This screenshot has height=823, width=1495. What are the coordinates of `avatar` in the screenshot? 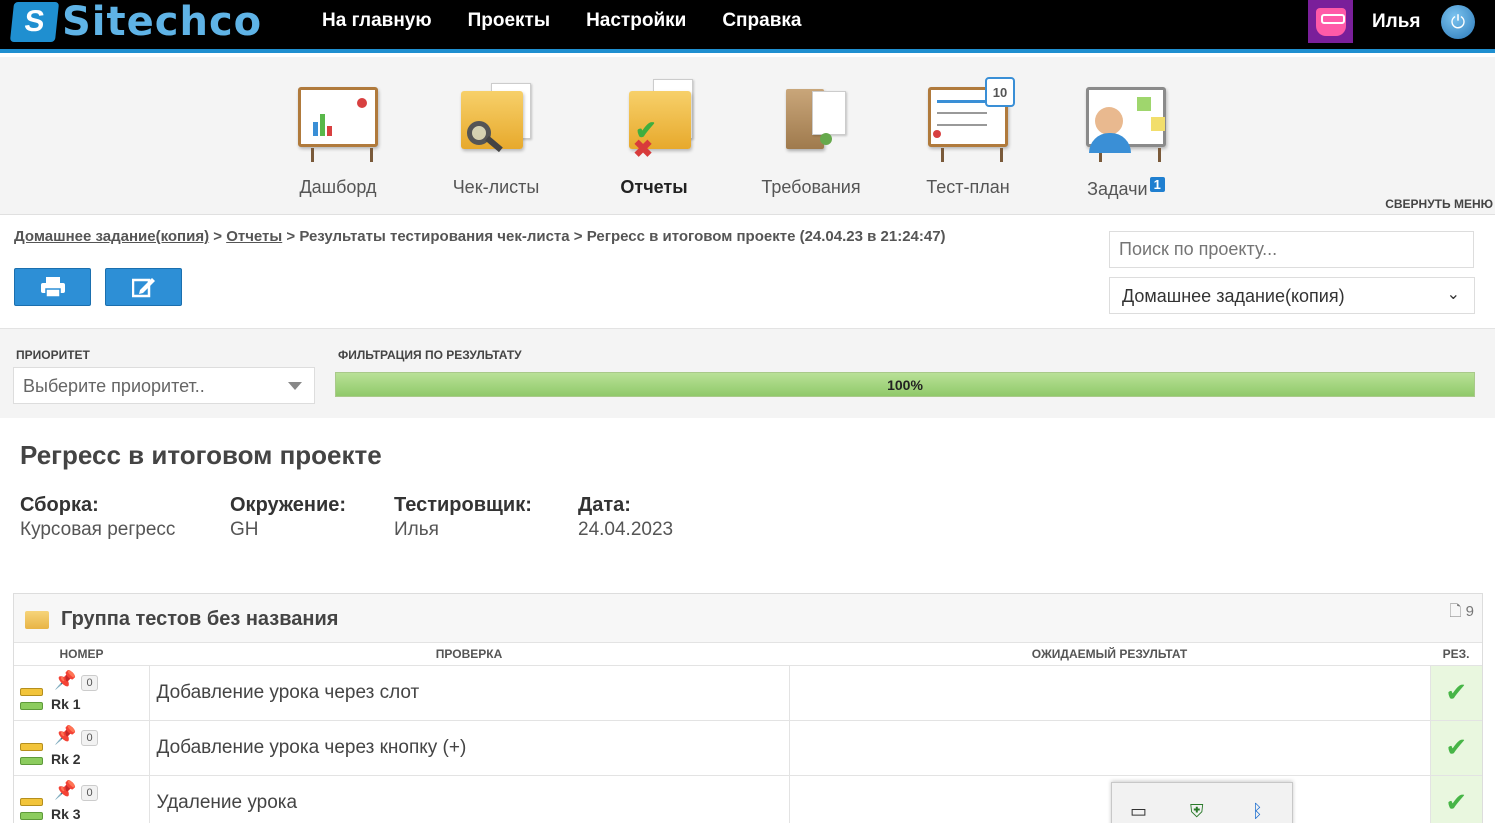 It's located at (1330, 21).